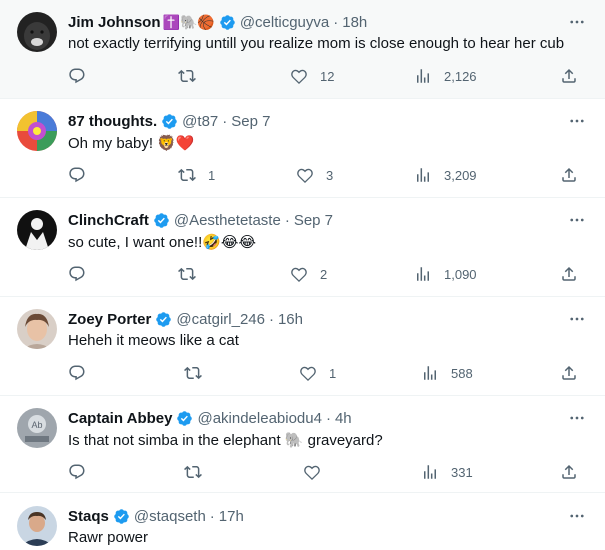  I want to click on author-name: Zoey Porter, so click(109, 319).